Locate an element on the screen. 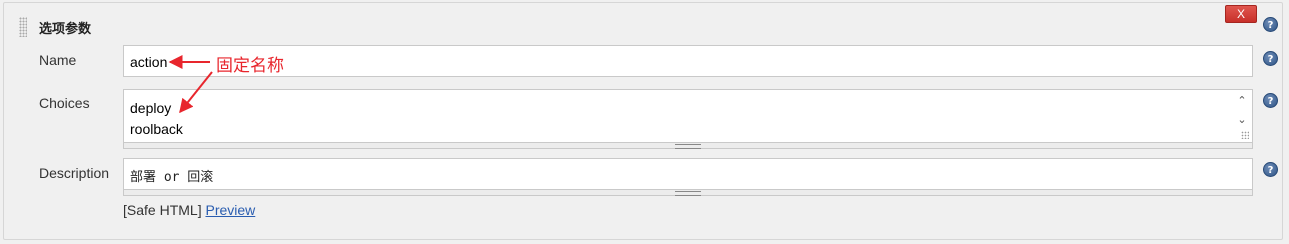 The image size is (1289, 244). name-label: Name is located at coordinates (58, 60).